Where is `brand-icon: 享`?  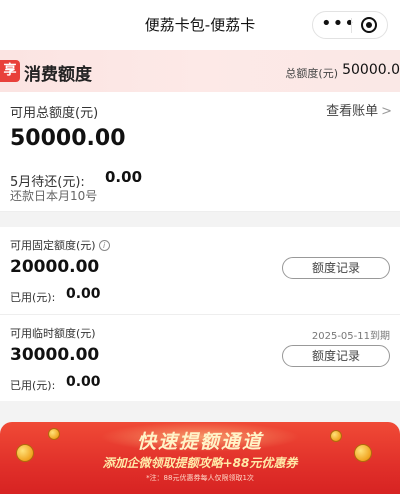
brand-icon: 享 is located at coordinates (10, 71).